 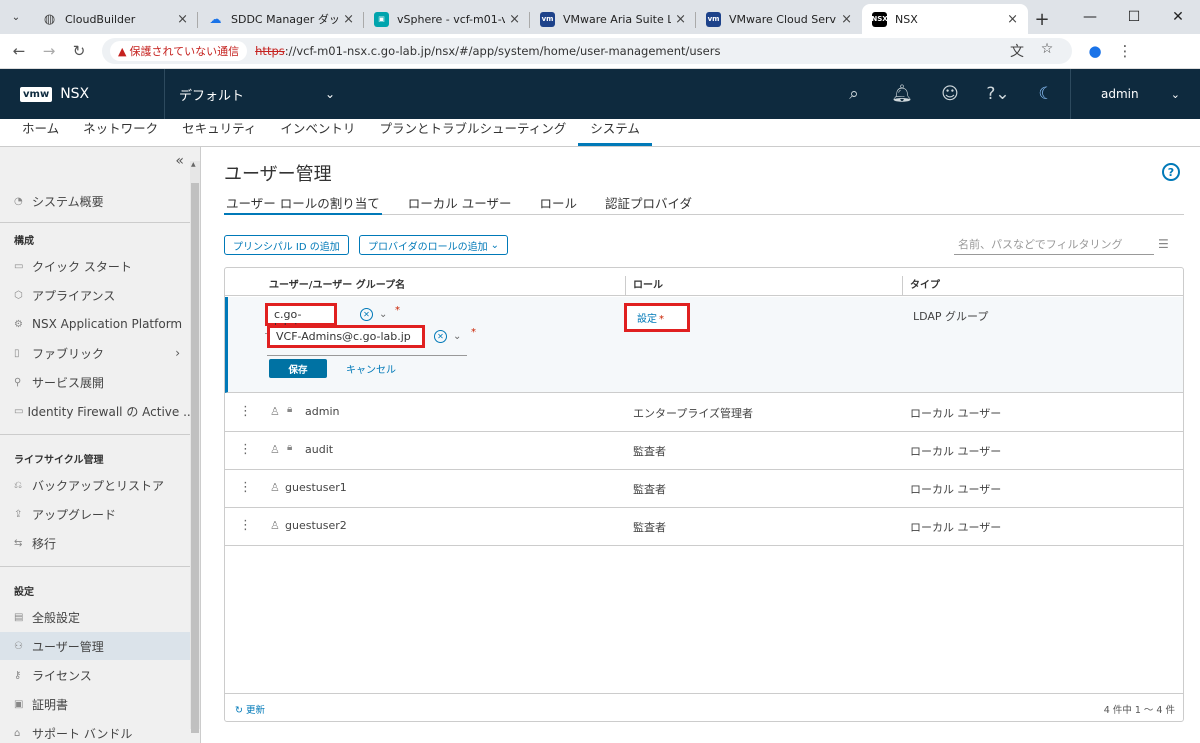 What do you see at coordinates (613, 19) in the screenshot?
I see `browser-tab-aria: vm VMware Aria Suite Lifecycle ×` at bounding box center [613, 19].